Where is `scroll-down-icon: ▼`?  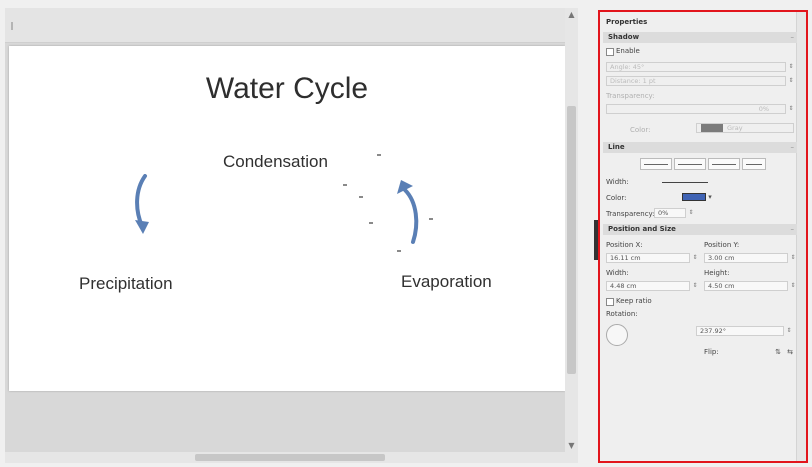
scroll-down-icon: ▼ is located at coordinates (571, 445).